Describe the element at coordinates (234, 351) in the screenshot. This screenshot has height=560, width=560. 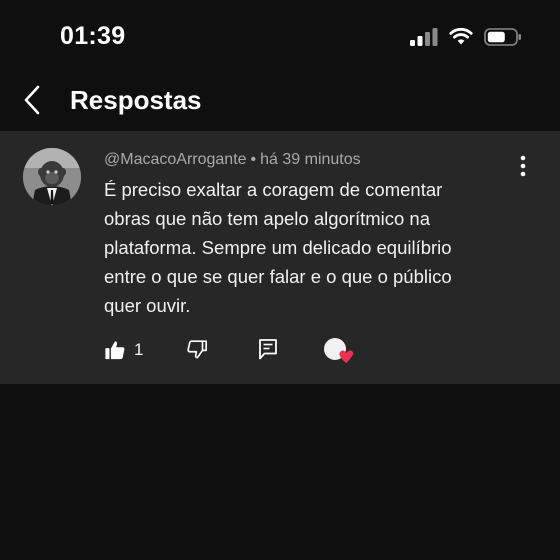
I see `comment-actions: 1` at that location.